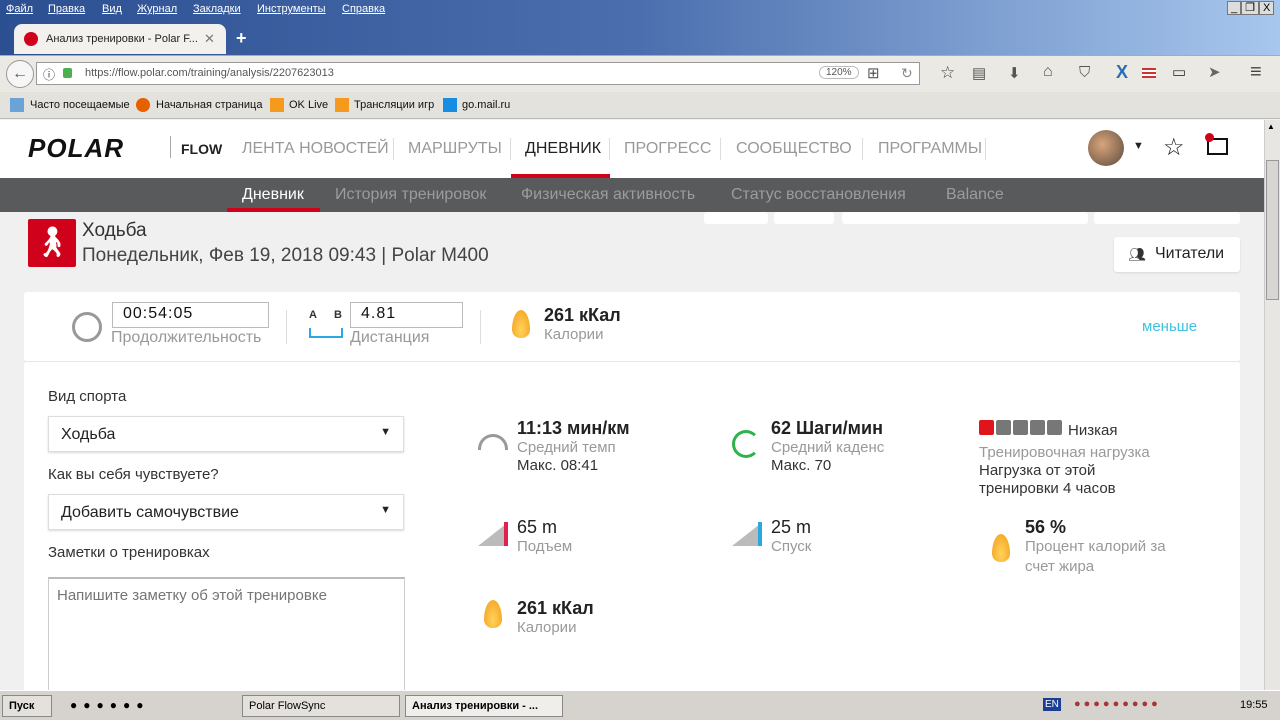 This screenshot has height=720, width=1280. Describe the element at coordinates (1052, 704) in the screenshot. I see `language-indicator: EN` at that location.